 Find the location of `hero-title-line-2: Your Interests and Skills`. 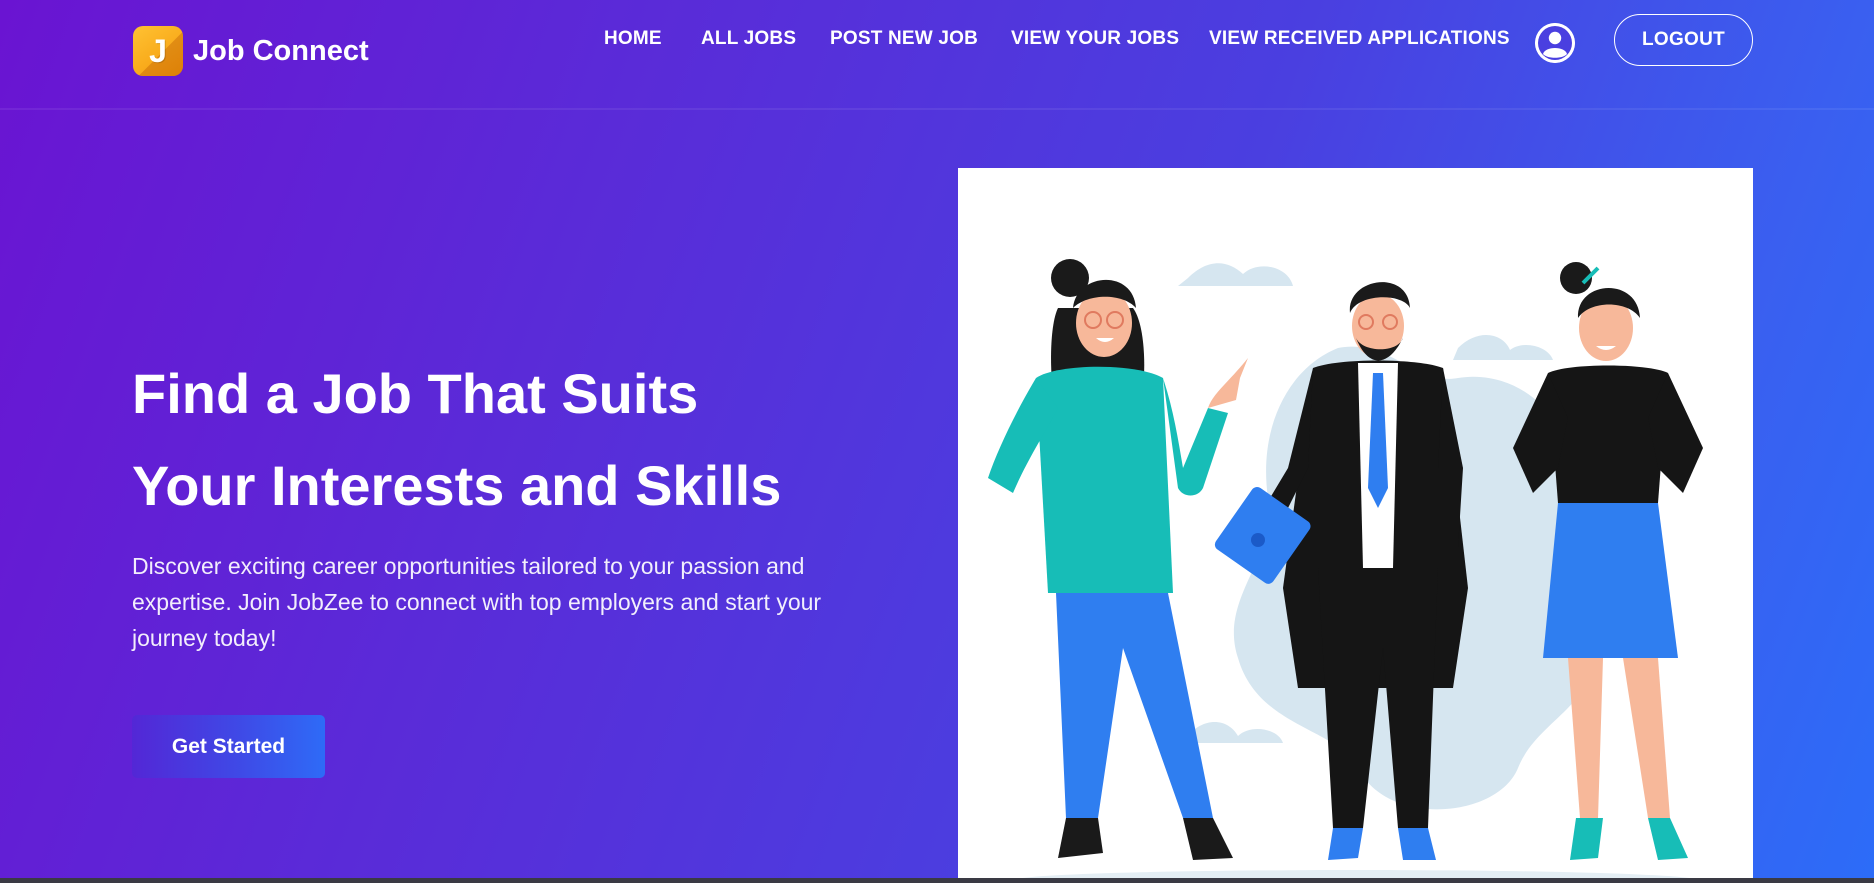

hero-title-line-2: Your Interests and Skills is located at coordinates (457, 485).